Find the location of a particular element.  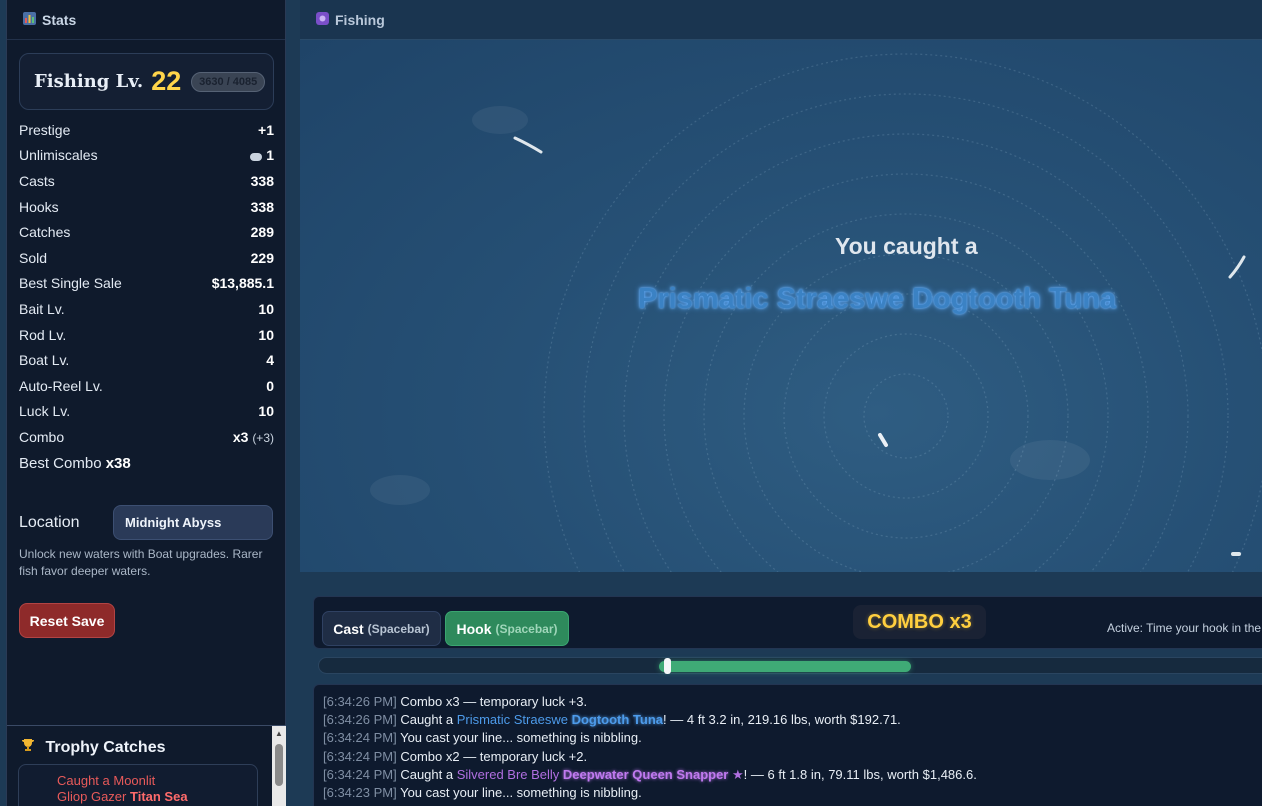

hook-button: Hook (Spacebar) is located at coordinates (507, 628).